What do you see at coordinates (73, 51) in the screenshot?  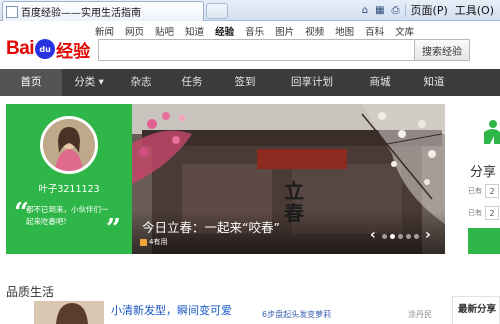 I see `logo-text-jingyan: 经验` at bounding box center [73, 51].